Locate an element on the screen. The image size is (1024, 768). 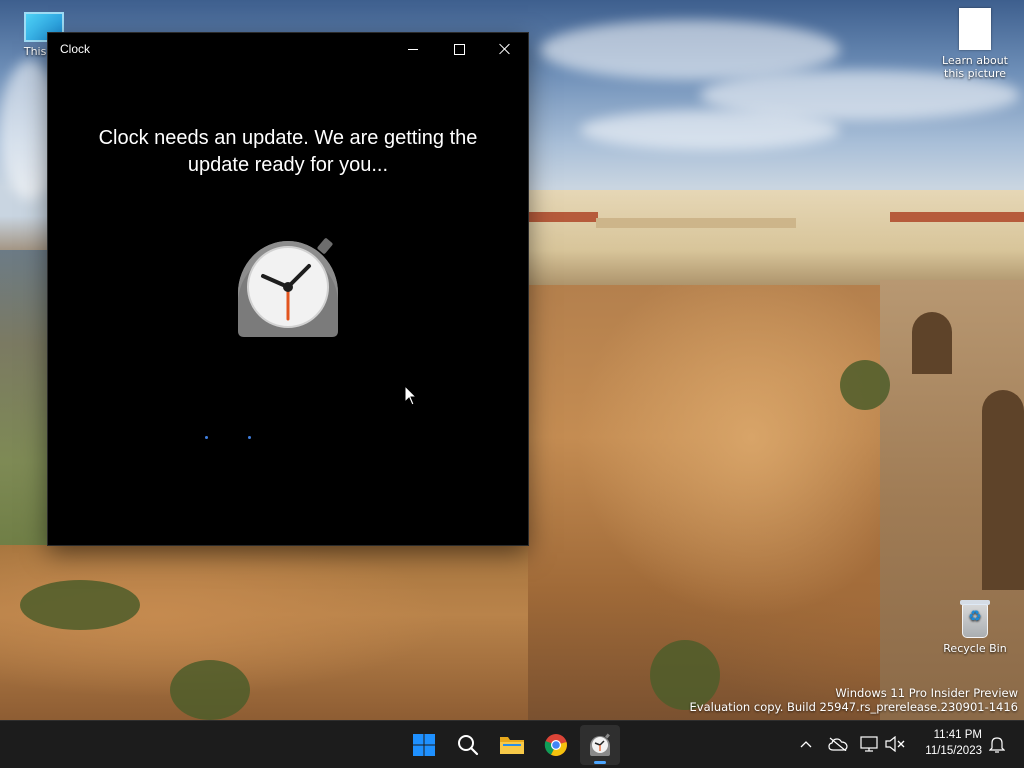
window-titlebar: Clock is located at coordinates (288, 49).